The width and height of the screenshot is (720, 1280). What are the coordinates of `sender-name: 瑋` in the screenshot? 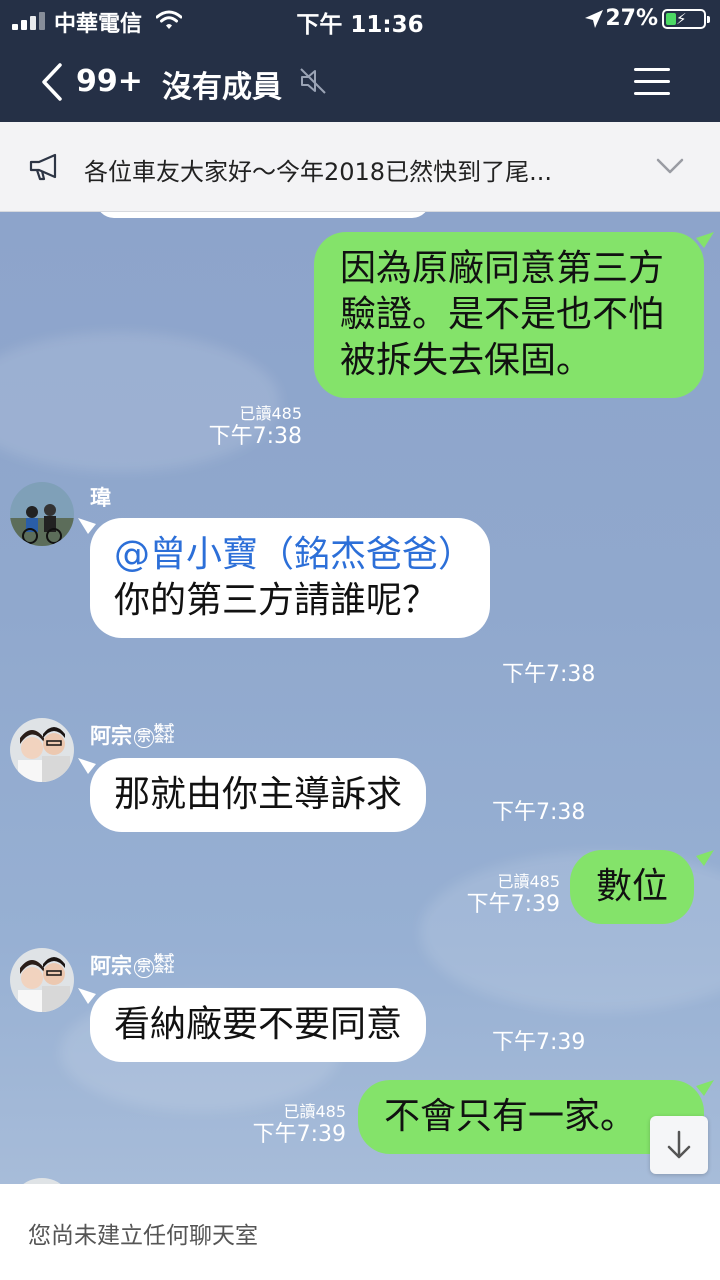 It's located at (100, 498).